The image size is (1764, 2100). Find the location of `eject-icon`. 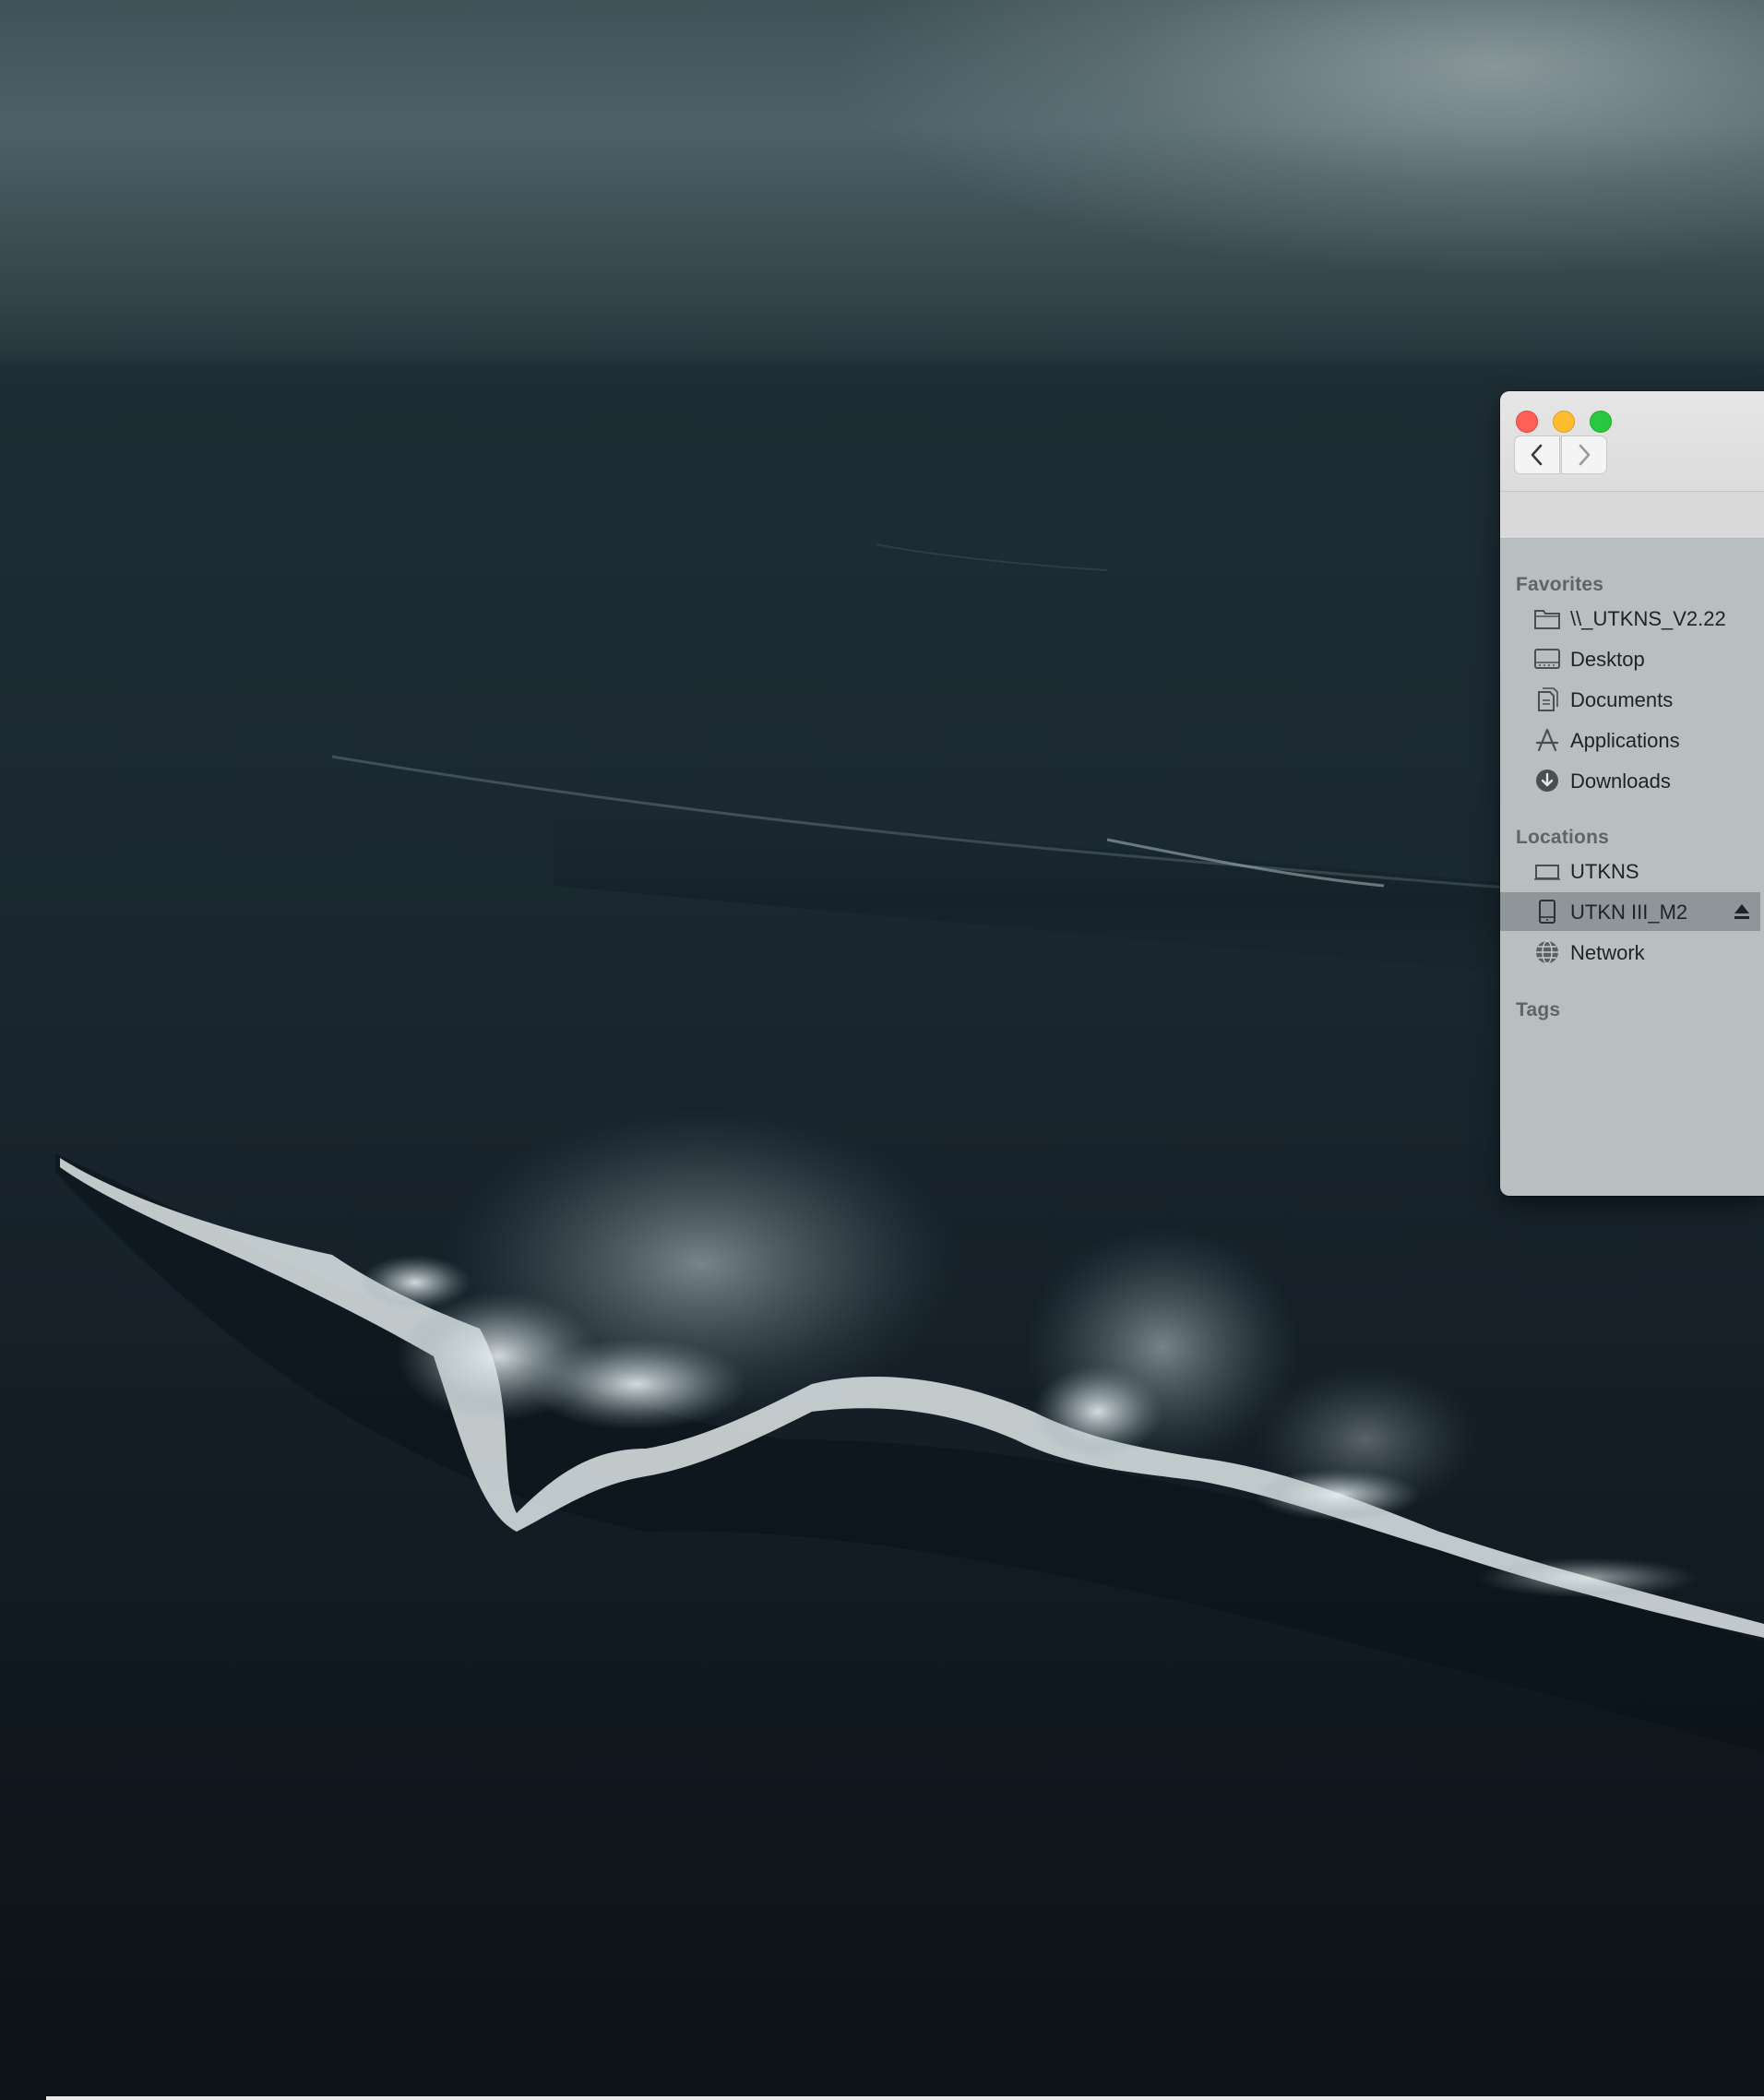

eject-icon is located at coordinates (1742, 911).